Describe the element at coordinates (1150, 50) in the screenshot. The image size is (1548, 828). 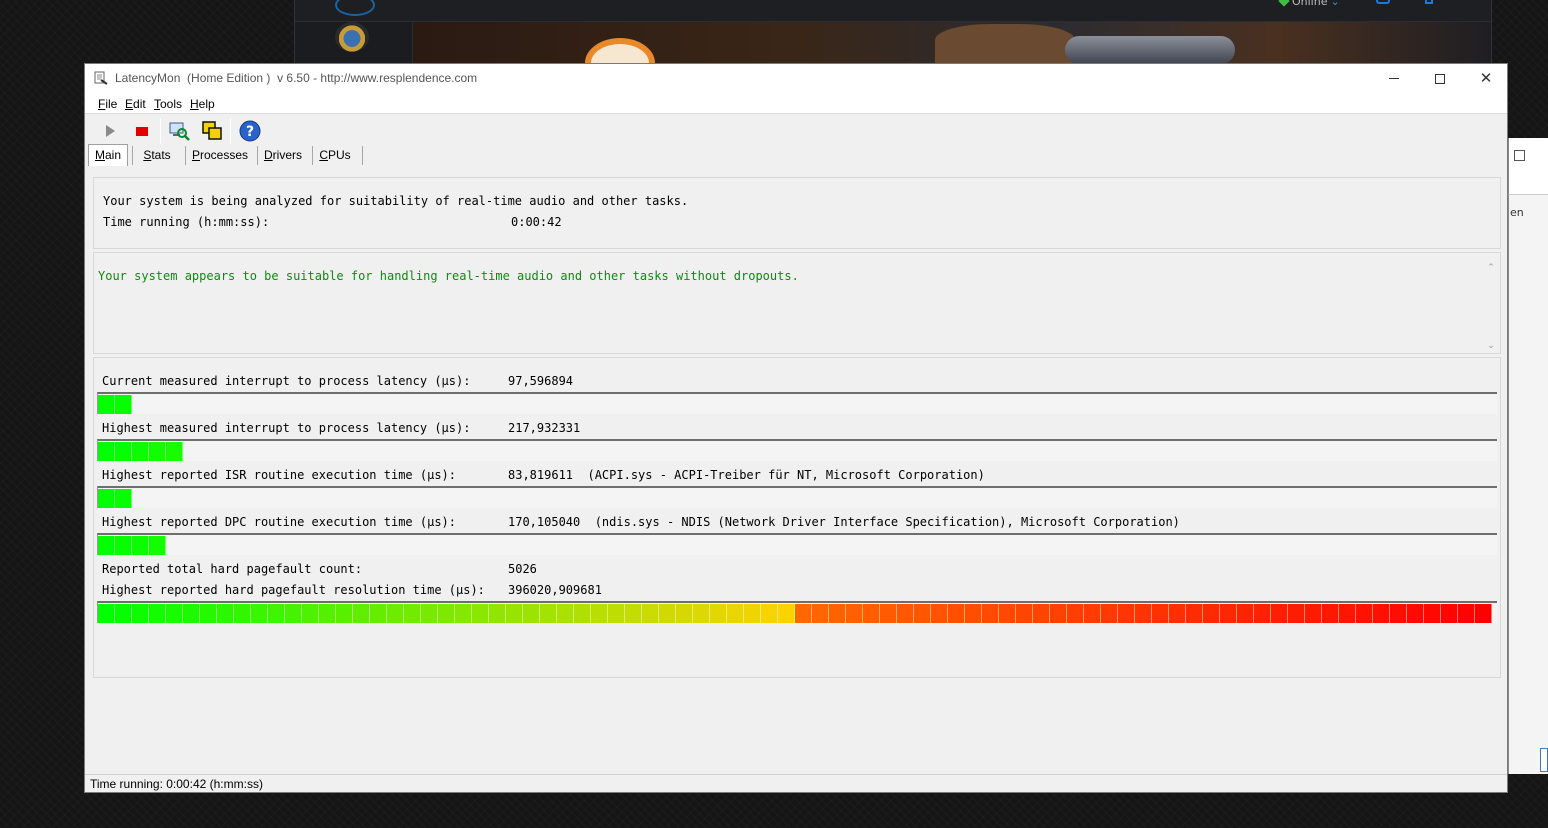
I see `banner-weapon-art` at that location.